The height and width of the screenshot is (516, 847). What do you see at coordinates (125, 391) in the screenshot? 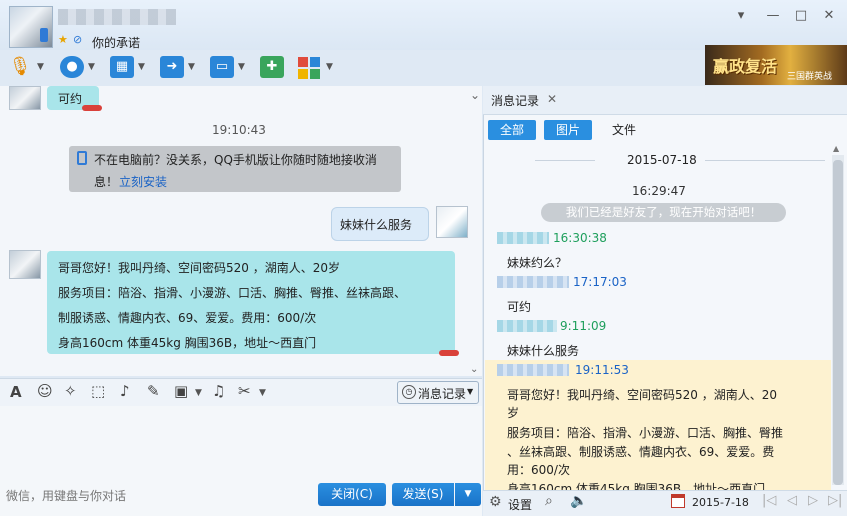
I see `voice-icon: ♪` at bounding box center [125, 391].